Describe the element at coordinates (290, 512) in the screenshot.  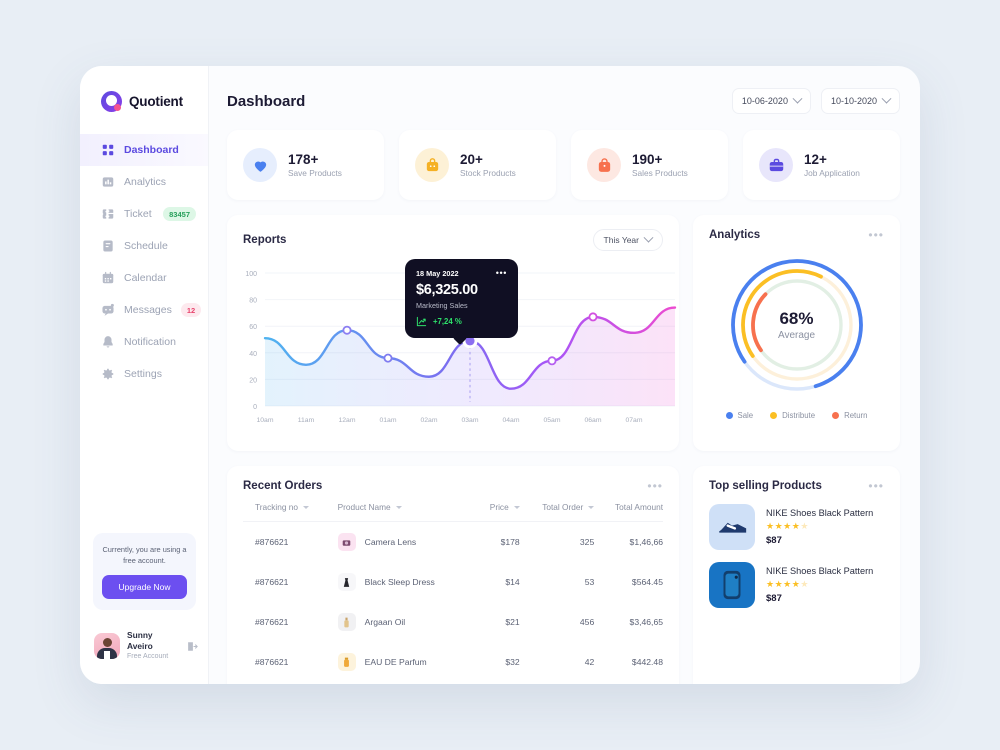
I see `column-header: Tracking no` at that location.